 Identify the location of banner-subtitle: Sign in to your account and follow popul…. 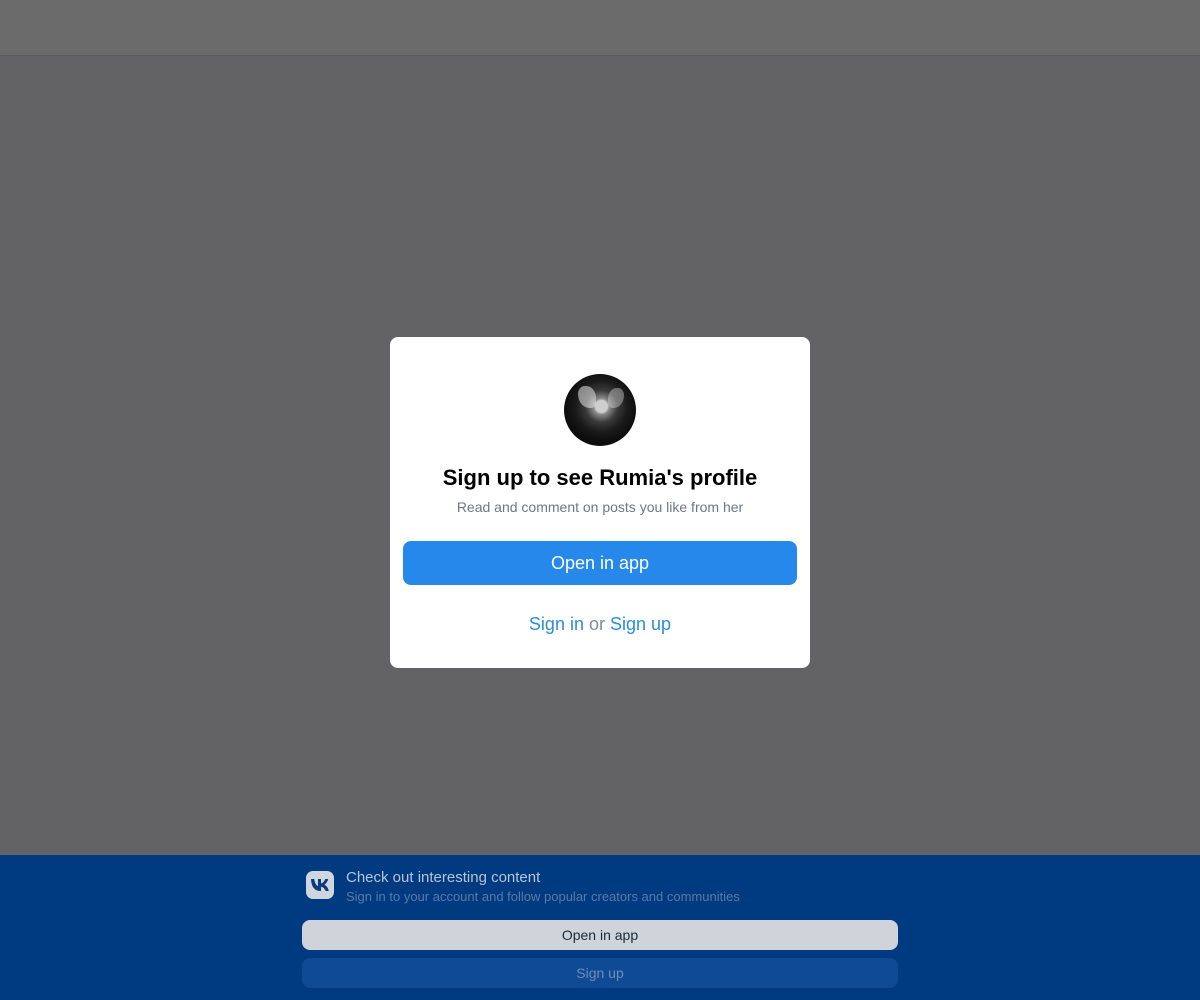
(543, 896).